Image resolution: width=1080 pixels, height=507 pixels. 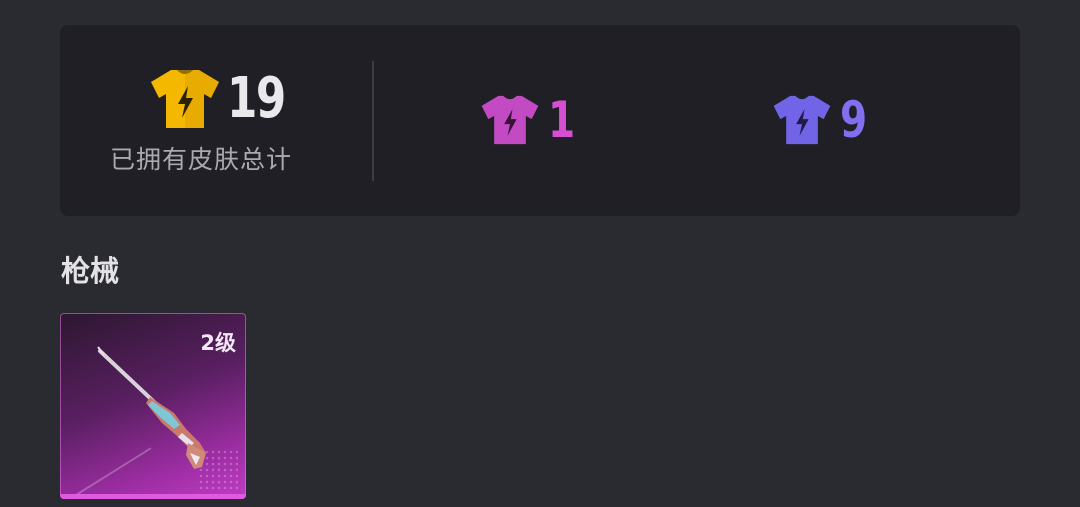 I want to click on weapon-skin-card: 2级, so click(x=153, y=406).